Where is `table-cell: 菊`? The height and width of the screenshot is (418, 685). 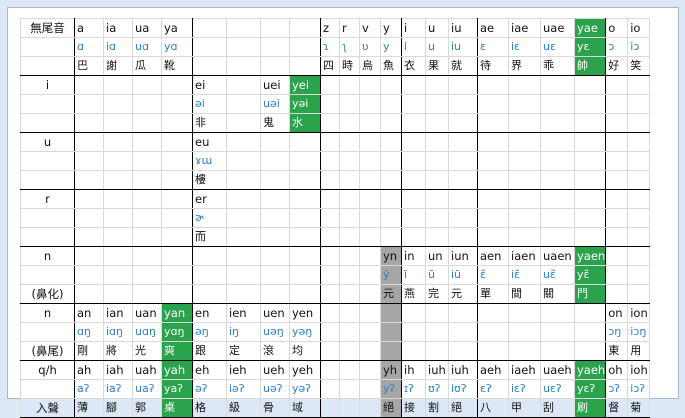 table-cell: 菊 is located at coordinates (639, 408).